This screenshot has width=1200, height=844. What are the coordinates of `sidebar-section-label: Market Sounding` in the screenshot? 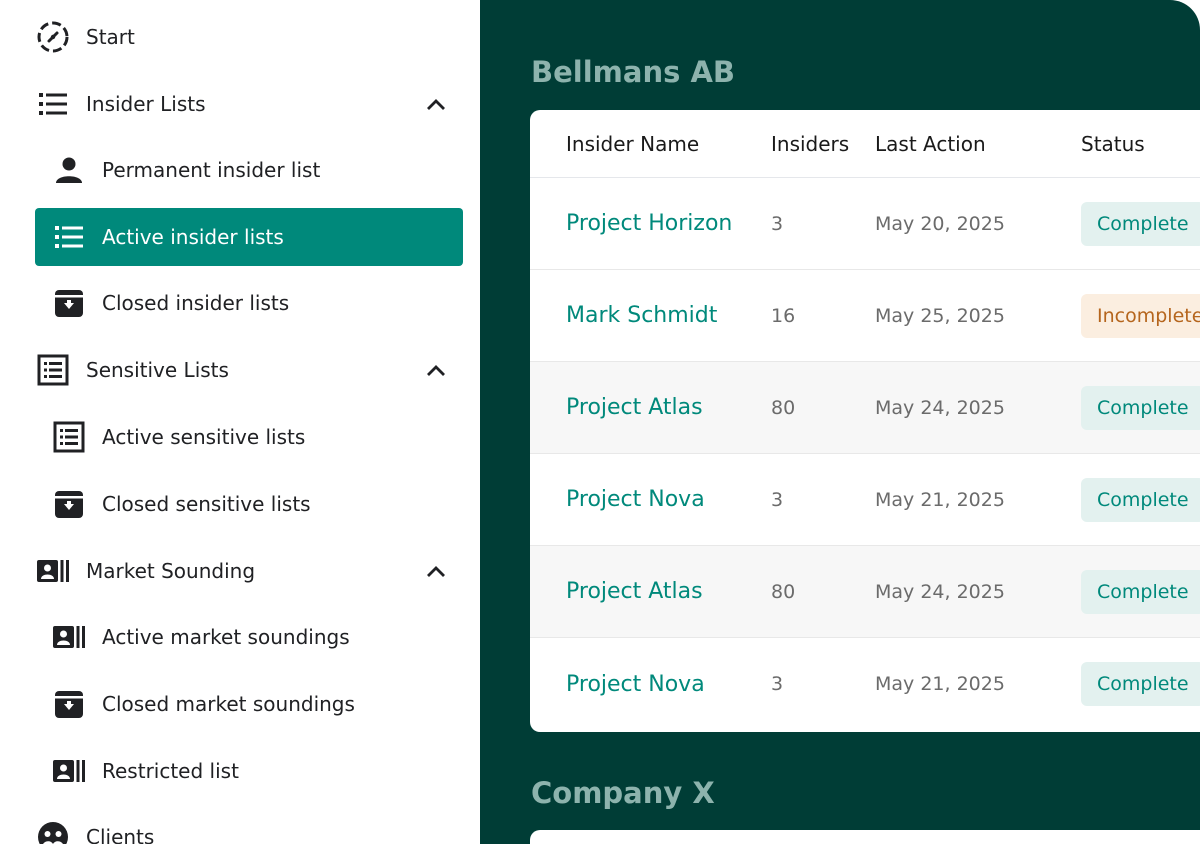 It's located at (171, 571).